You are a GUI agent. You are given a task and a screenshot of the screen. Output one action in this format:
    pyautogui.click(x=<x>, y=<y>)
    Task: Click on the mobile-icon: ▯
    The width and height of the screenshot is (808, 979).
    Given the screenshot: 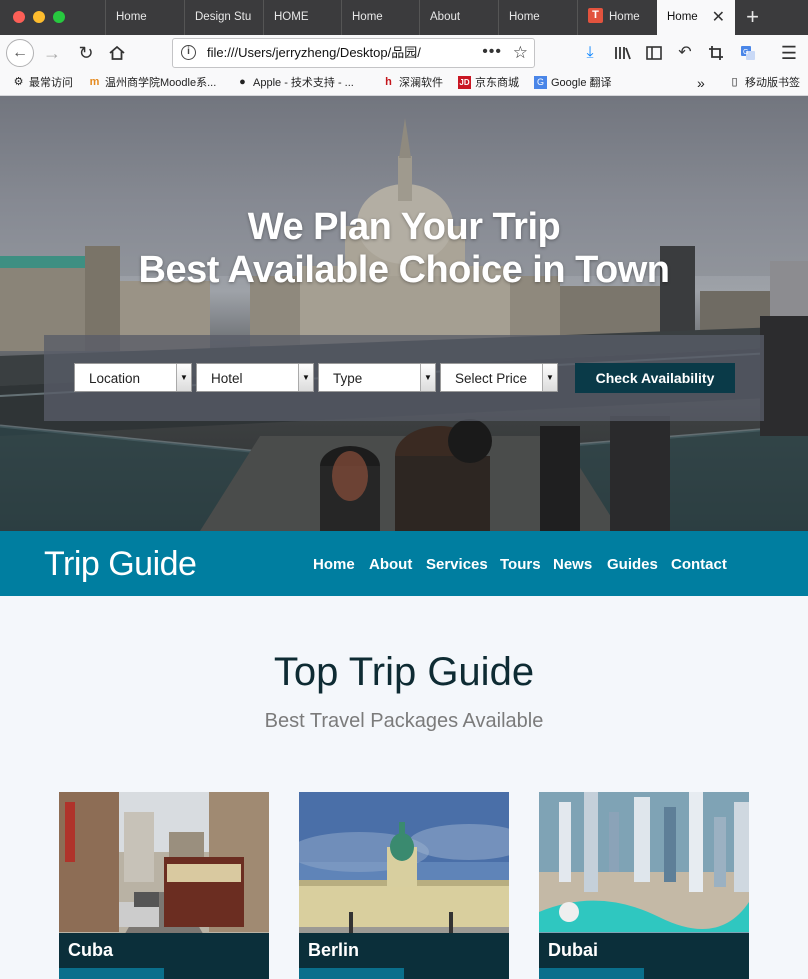 What is the action you would take?
    pyautogui.click(x=734, y=81)
    